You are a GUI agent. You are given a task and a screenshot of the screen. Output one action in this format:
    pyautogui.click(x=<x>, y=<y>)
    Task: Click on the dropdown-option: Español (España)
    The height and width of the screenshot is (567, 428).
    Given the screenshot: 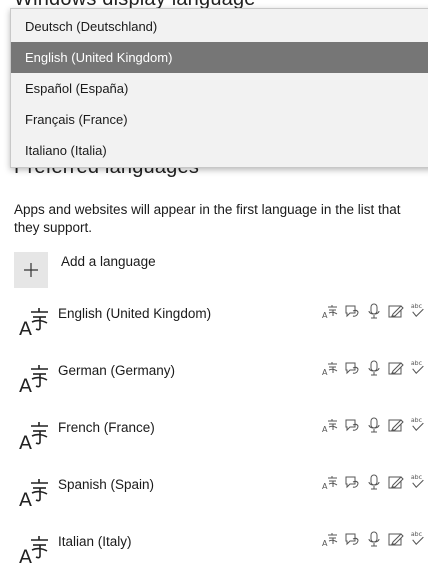 What is the action you would take?
    pyautogui.click(x=219, y=88)
    